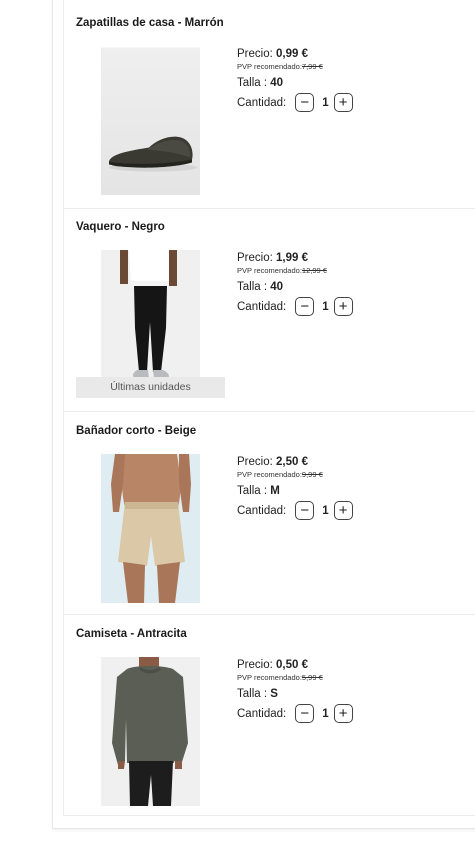 The height and width of the screenshot is (843, 475). Describe the element at coordinates (292, 665) in the screenshot. I see `price-value: 0,50 €` at that location.